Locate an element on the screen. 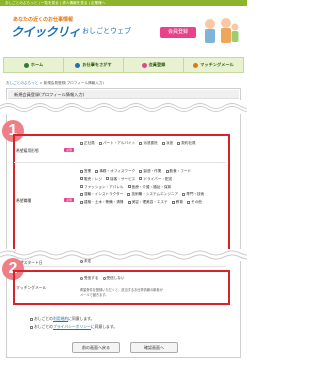  job-option: ドライバー・配送 is located at coordinates (155, 180).